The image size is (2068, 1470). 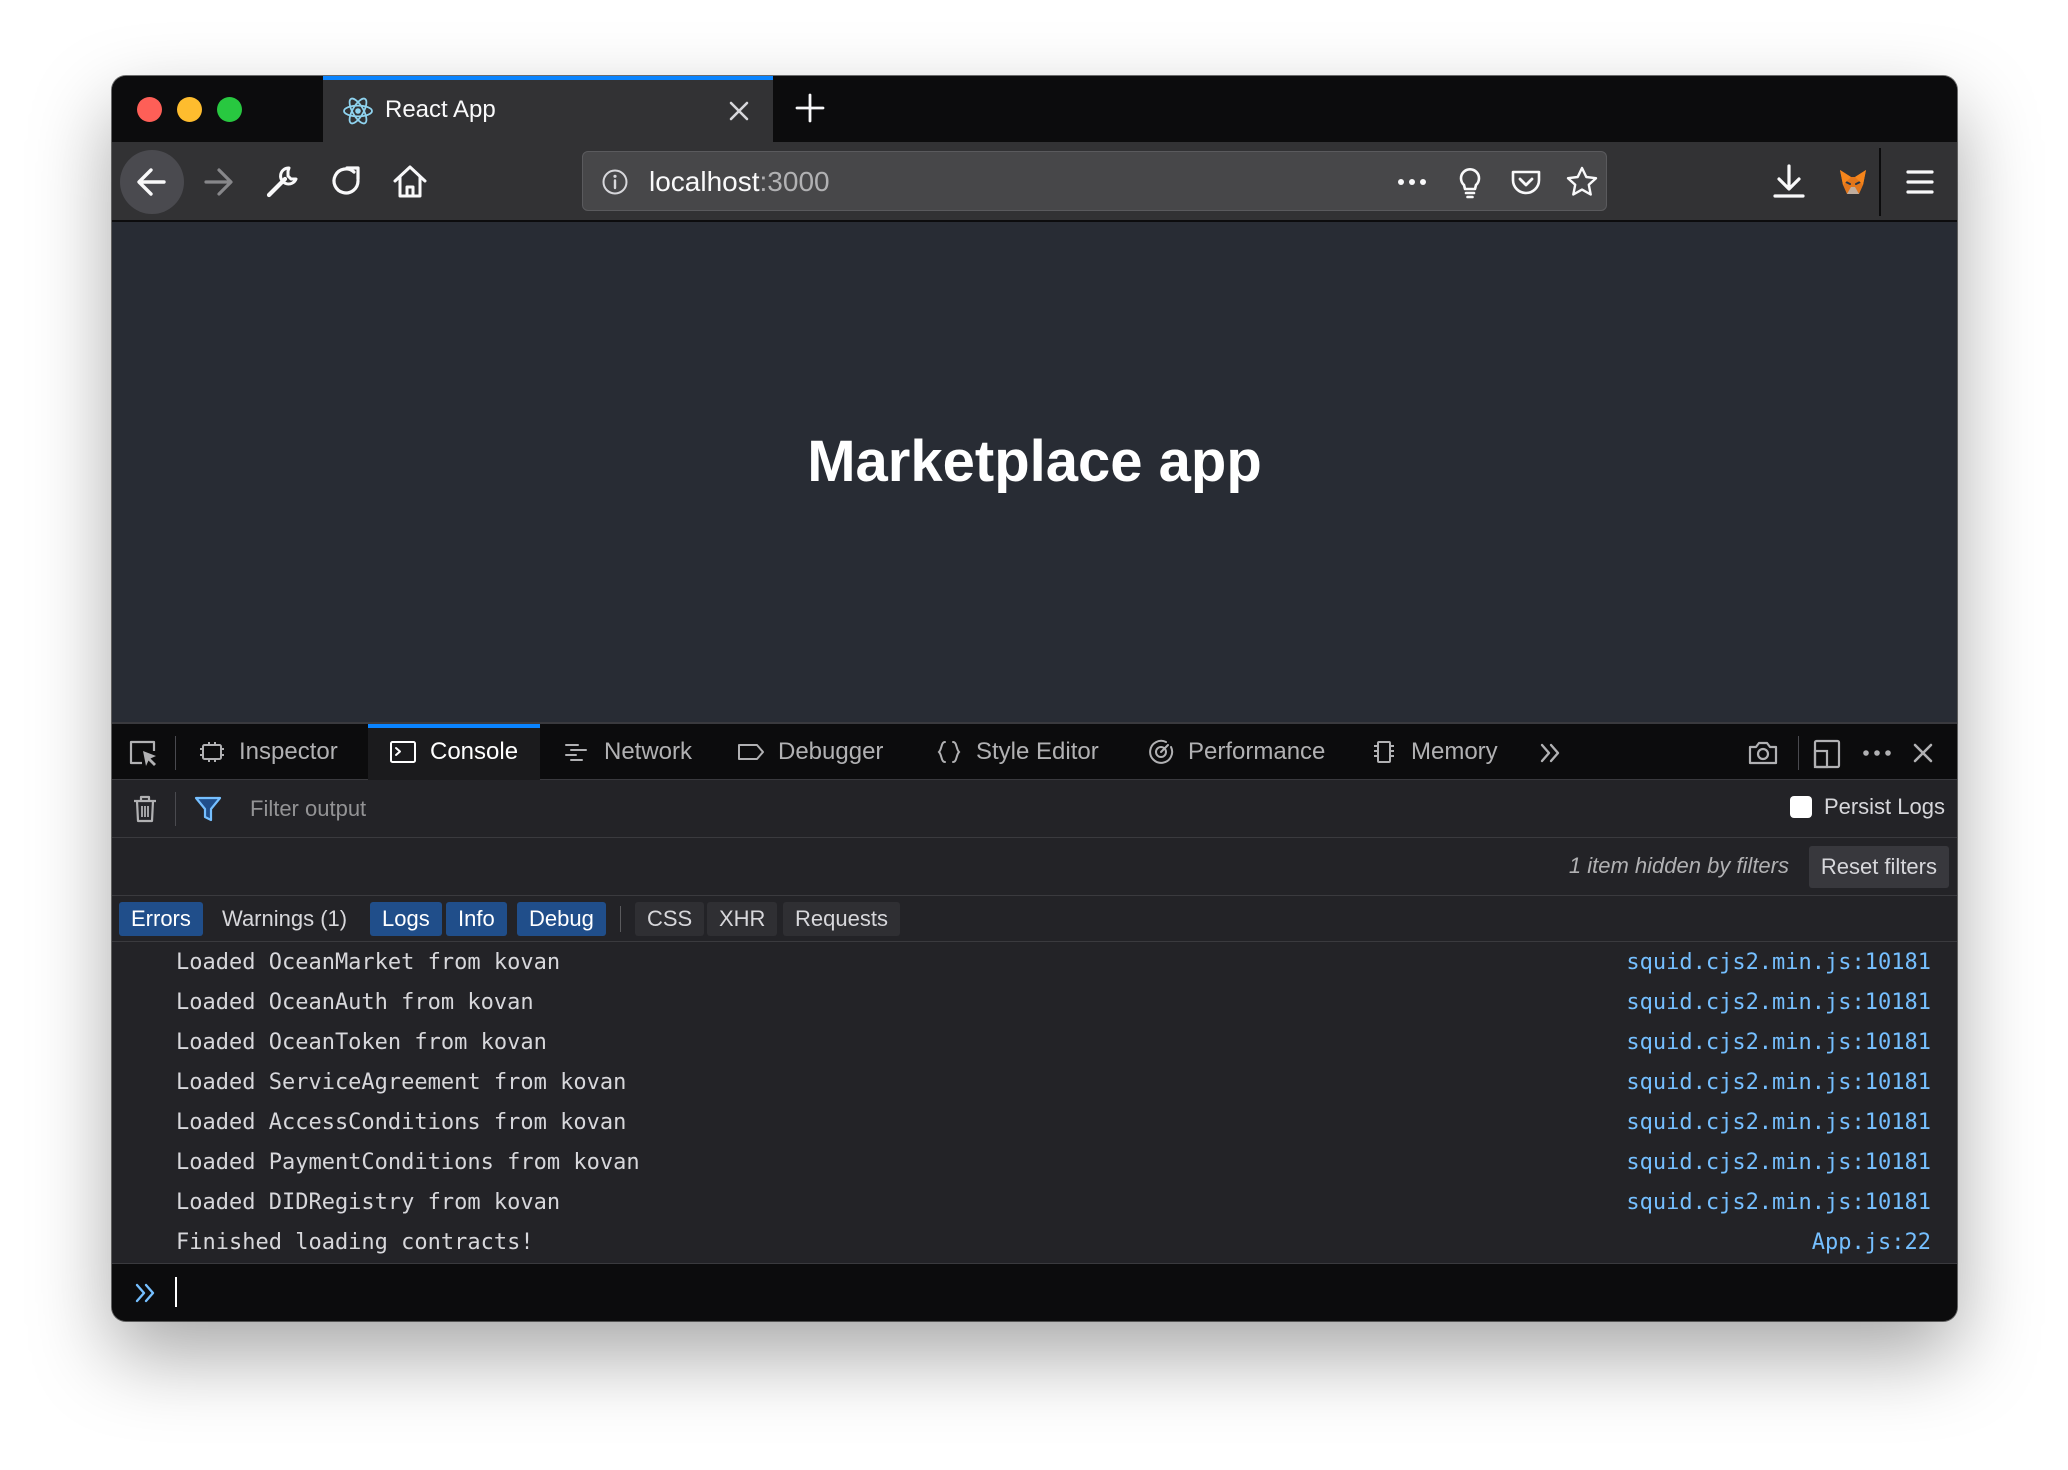 What do you see at coordinates (1827, 753) in the screenshot?
I see `dock-side-icon` at bounding box center [1827, 753].